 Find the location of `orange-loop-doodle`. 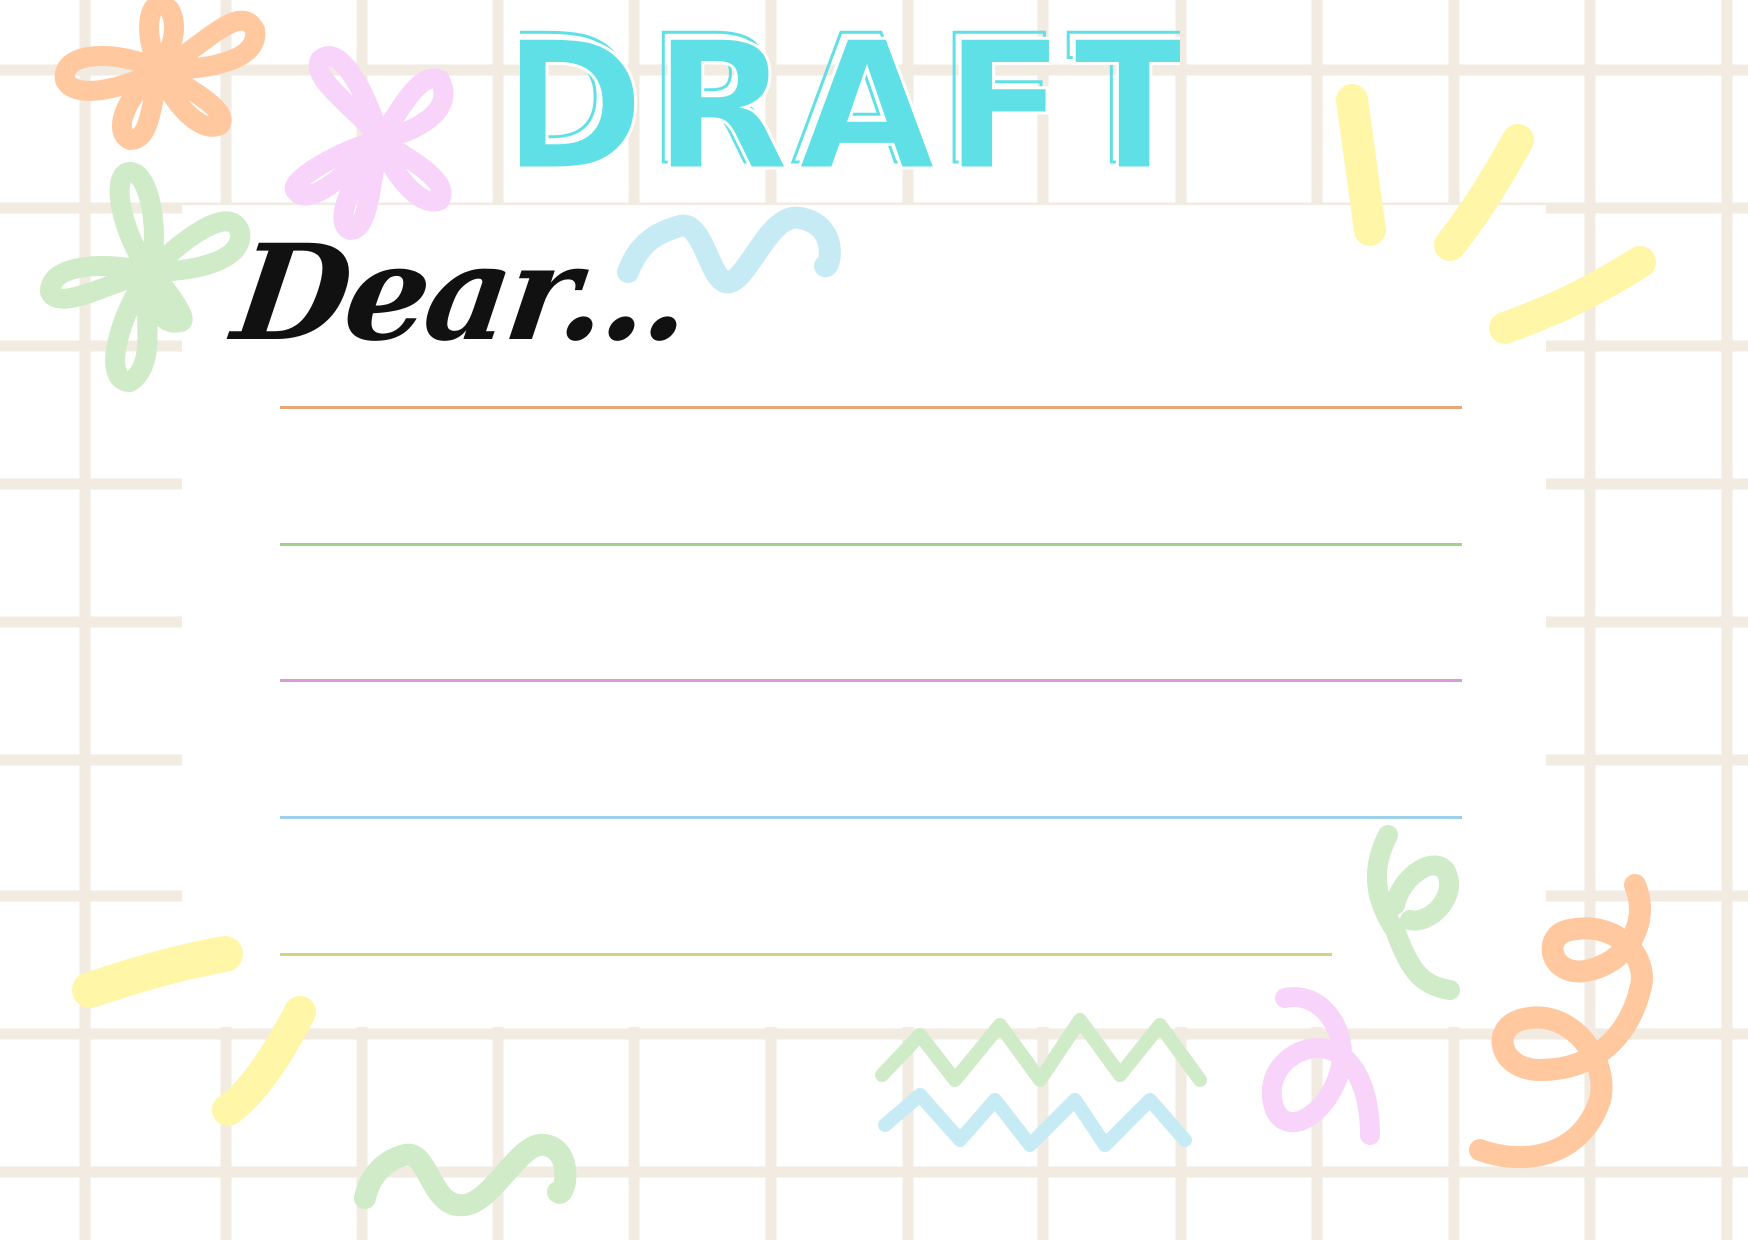

orange-loop-doodle is located at coordinates (1561, 1021).